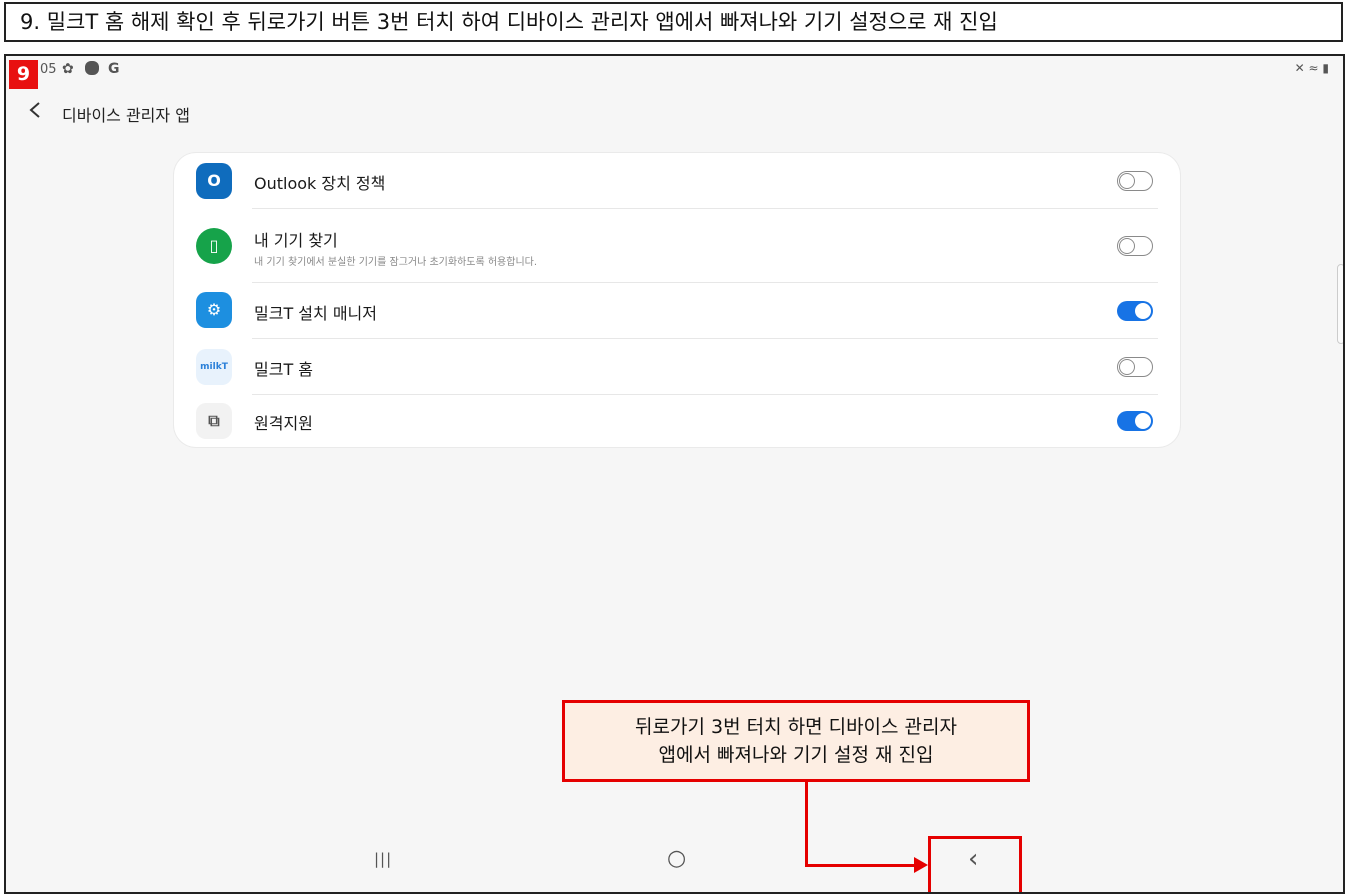 The width and height of the screenshot is (1349, 896). What do you see at coordinates (68, 69) in the screenshot?
I see `gear-icon: ✿` at bounding box center [68, 69].